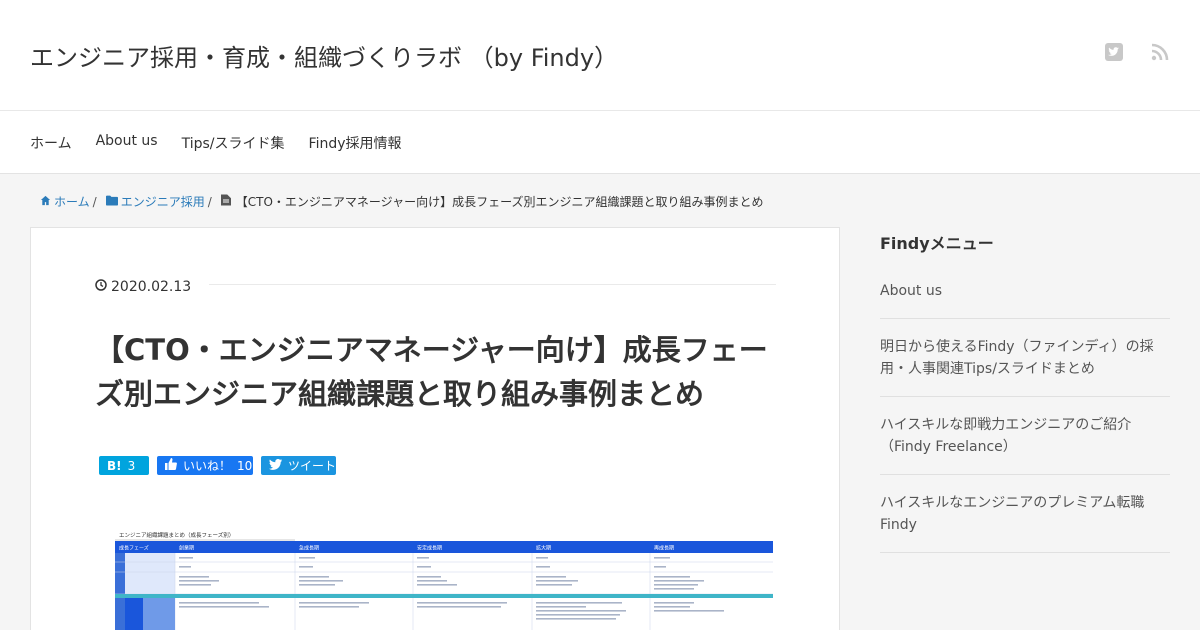 The width and height of the screenshot is (1200, 630). I want to click on thumbnail-phase: 再成長期, so click(664, 548).